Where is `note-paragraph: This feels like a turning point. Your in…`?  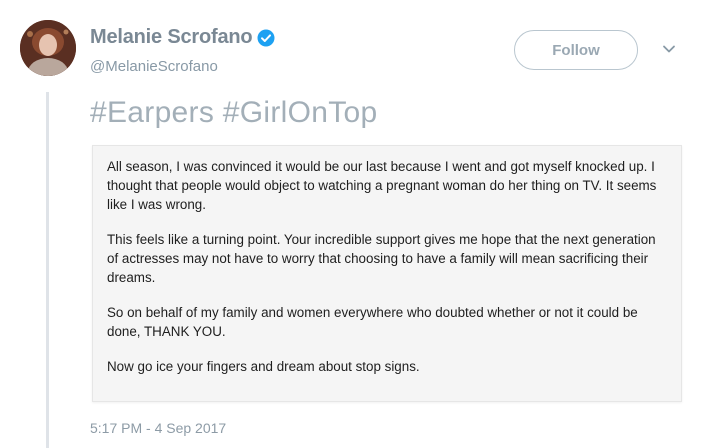
note-paragraph: This feels like a turning point. Your in… is located at coordinates (381, 258).